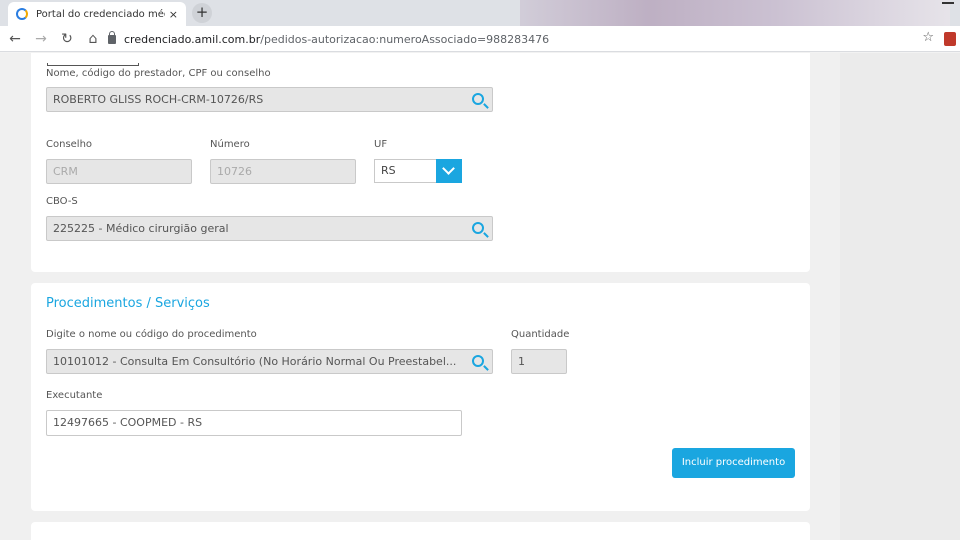 The width and height of the screenshot is (960, 540). I want to click on tab-close-icon: ×, so click(173, 14).